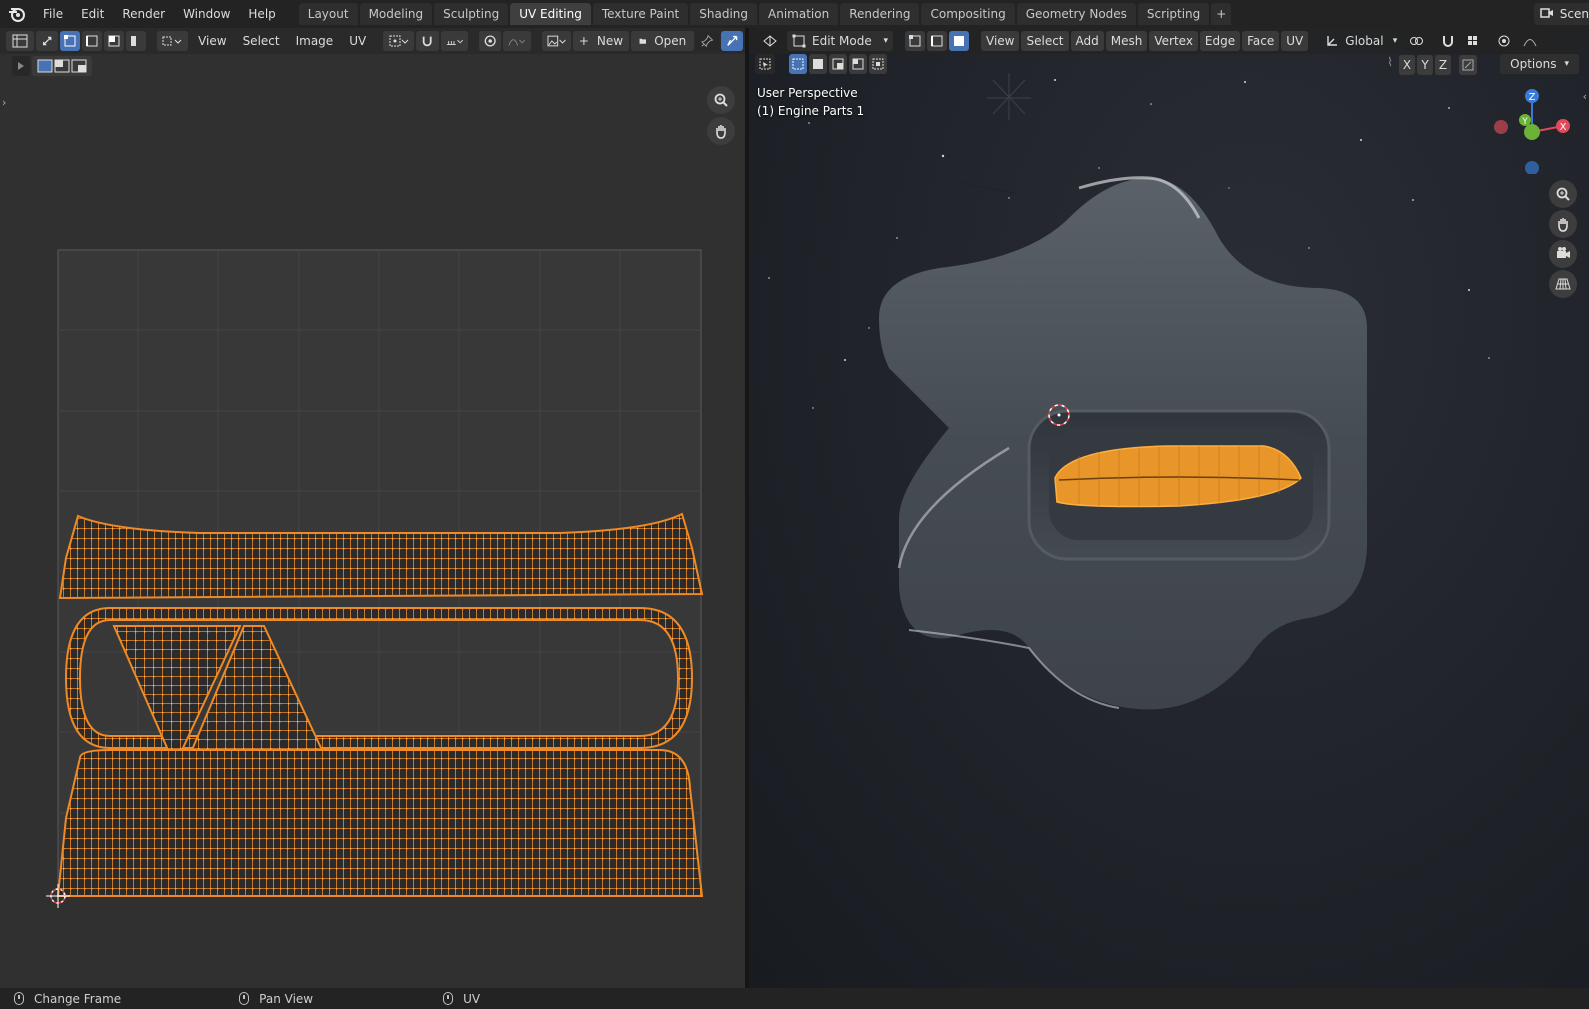 The width and height of the screenshot is (1589, 1009). I want to click on menu-edit: Edit, so click(92, 14).